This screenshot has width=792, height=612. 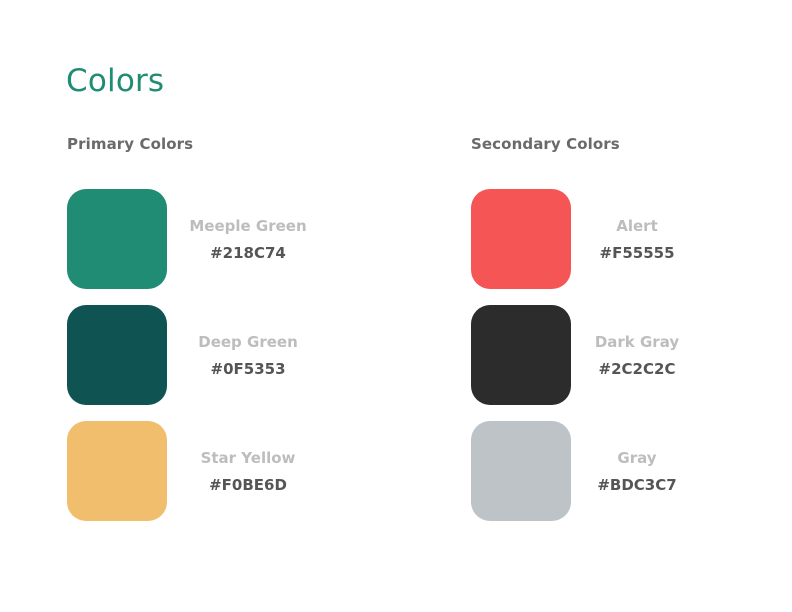 I want to click on primary-colors-heading: Primary Colors, so click(x=130, y=144).